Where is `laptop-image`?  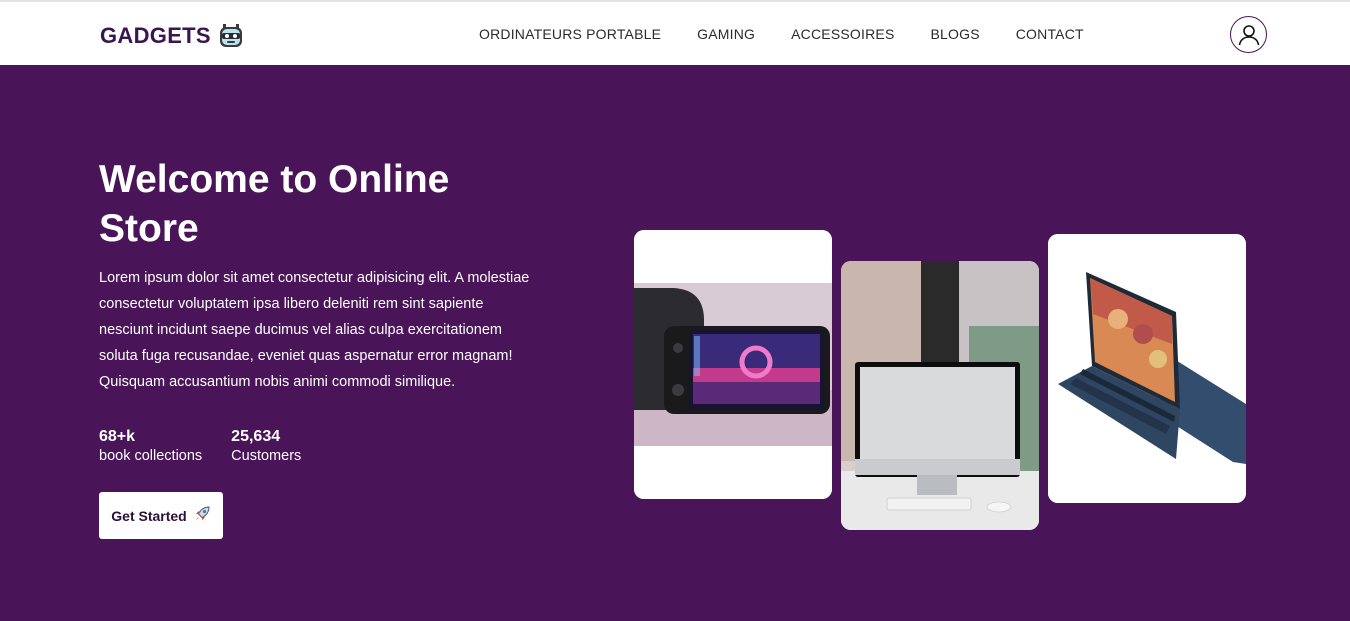 laptop-image is located at coordinates (1147, 368).